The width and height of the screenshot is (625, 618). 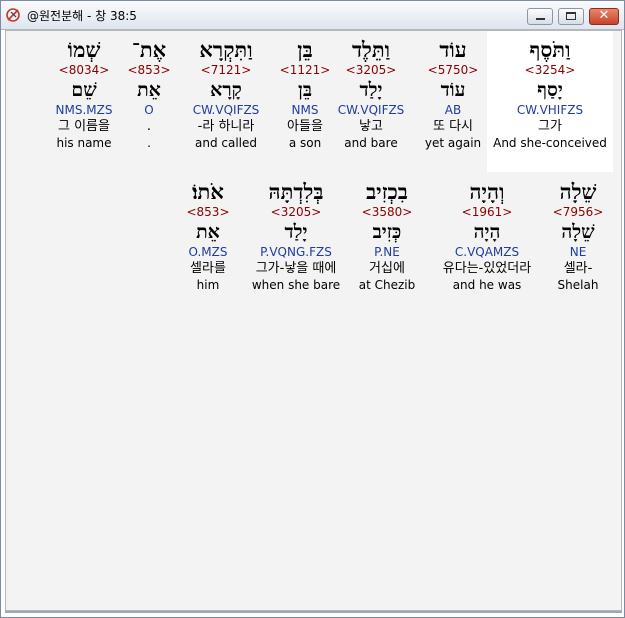 What do you see at coordinates (149, 143) in the screenshot?
I see `english-gloss: .` at bounding box center [149, 143].